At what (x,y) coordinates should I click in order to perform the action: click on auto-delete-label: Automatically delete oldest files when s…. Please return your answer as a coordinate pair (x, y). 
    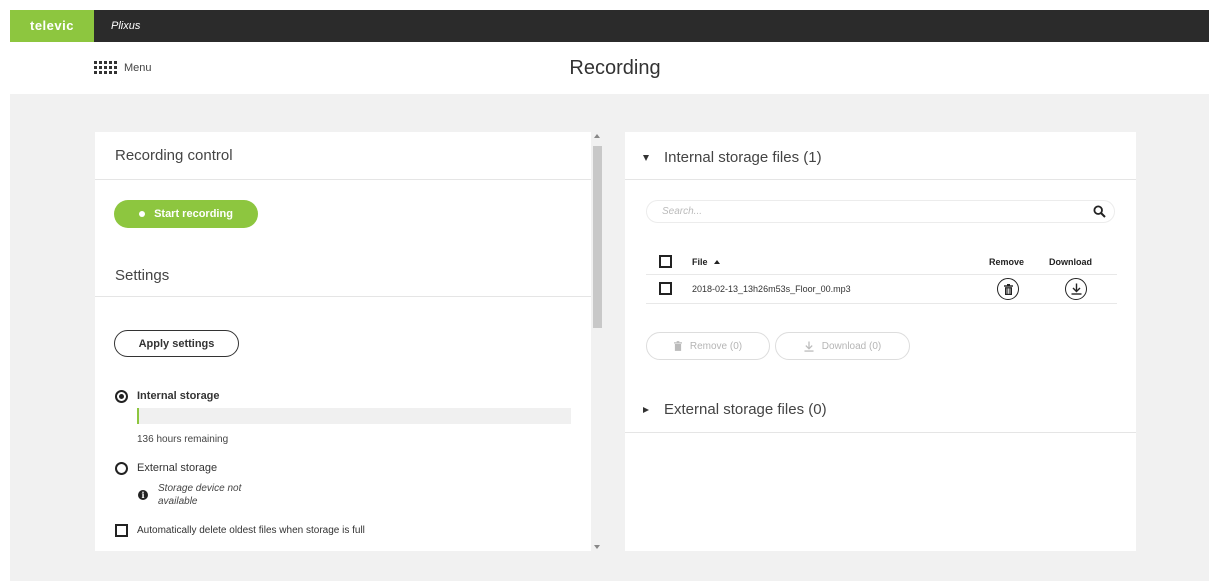
    Looking at the image, I should click on (251, 530).